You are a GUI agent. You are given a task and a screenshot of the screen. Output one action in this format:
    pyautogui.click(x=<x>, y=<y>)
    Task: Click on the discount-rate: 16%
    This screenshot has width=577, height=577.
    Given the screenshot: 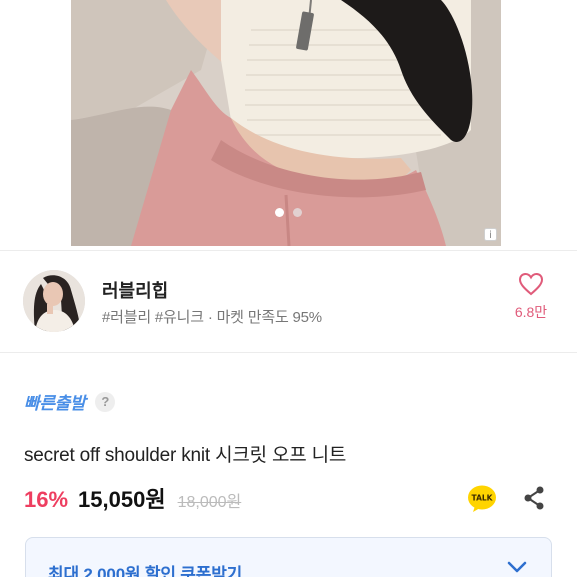 What is the action you would take?
    pyautogui.click(x=46, y=499)
    